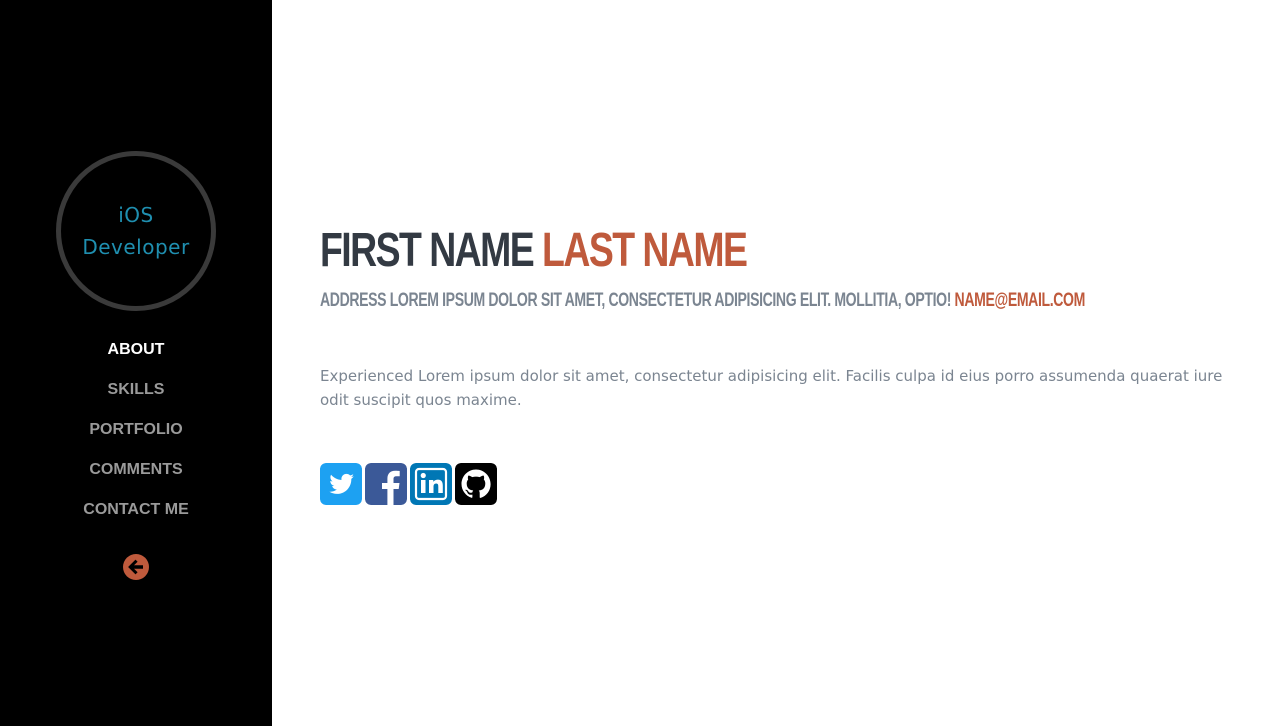 The width and height of the screenshot is (1280, 726). What do you see at coordinates (476, 484) in the screenshot?
I see `github-icon` at bounding box center [476, 484].